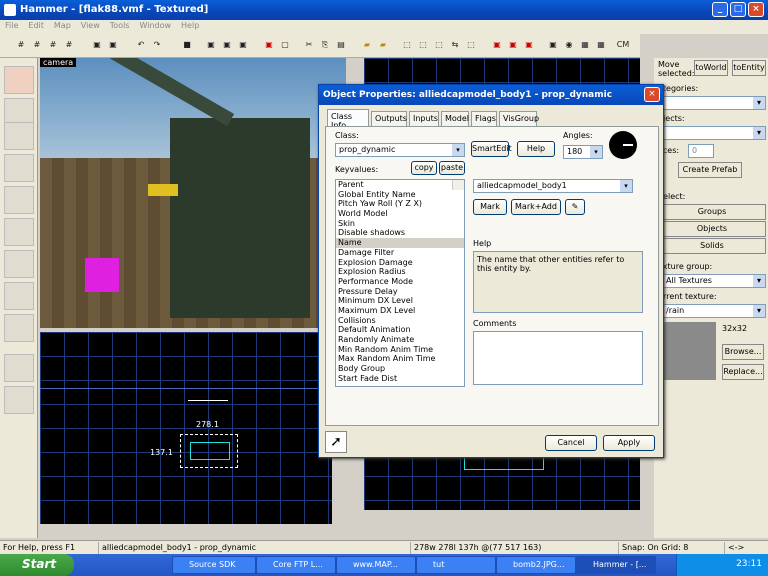  Describe the element at coordinates (53, 45) in the screenshot. I see `grid-dots-icon: #` at that location.